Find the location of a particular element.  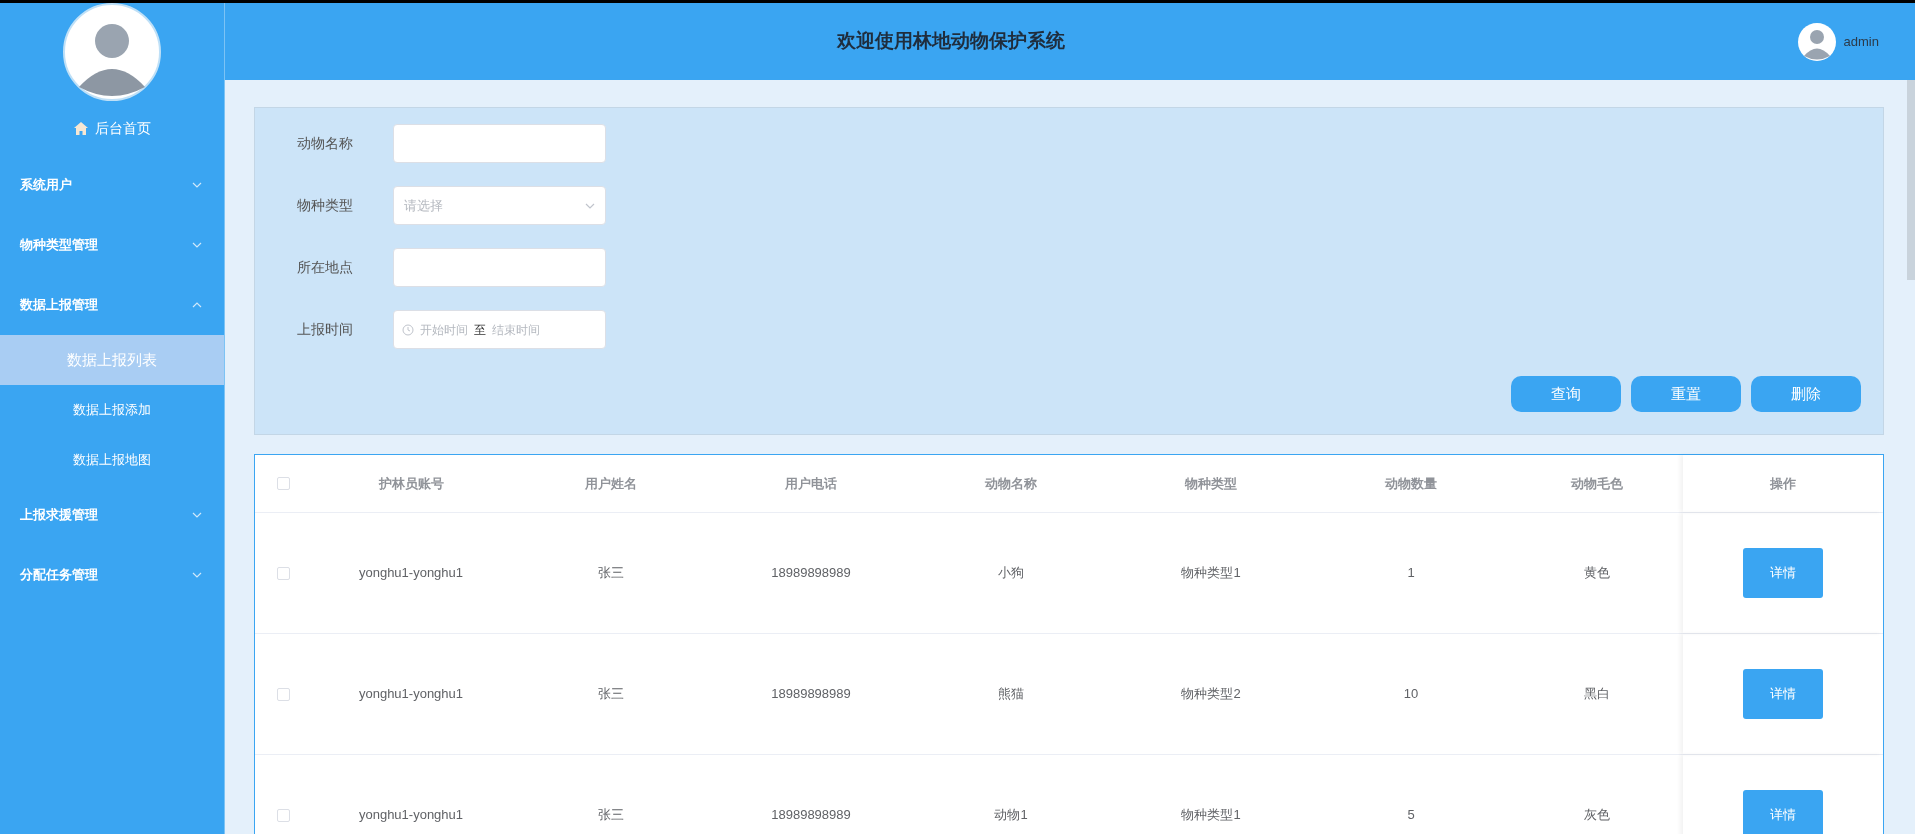

range-separator: 至 is located at coordinates (480, 330).